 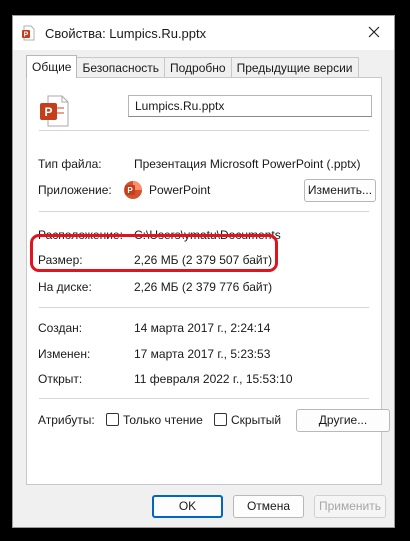 I want to click on ok-button: OK, so click(x=187, y=506).